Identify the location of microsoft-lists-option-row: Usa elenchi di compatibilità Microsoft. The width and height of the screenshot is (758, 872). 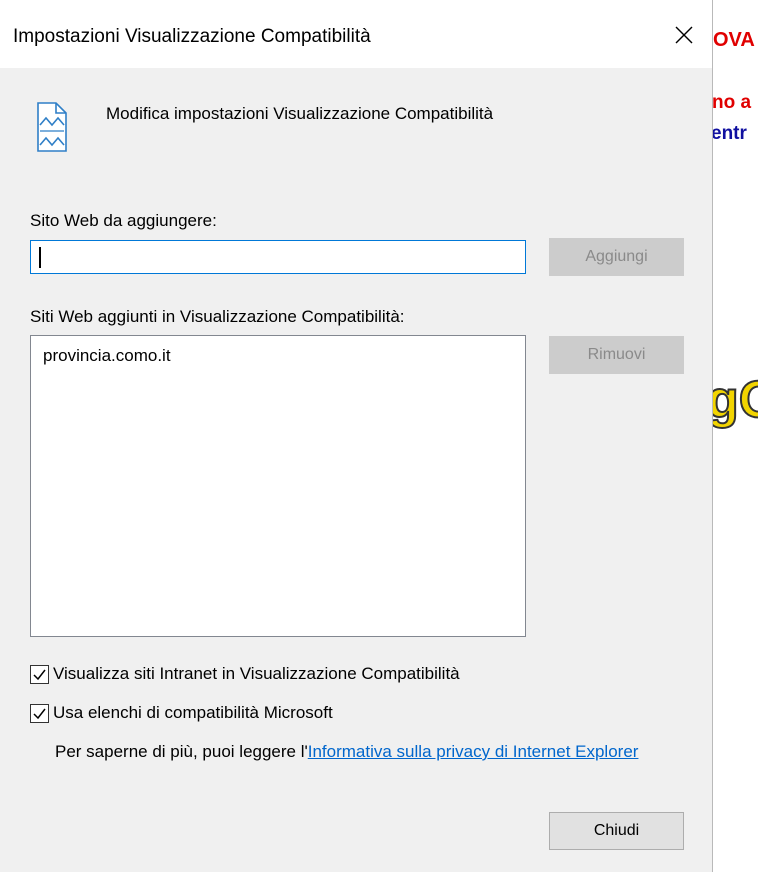
(181, 713).